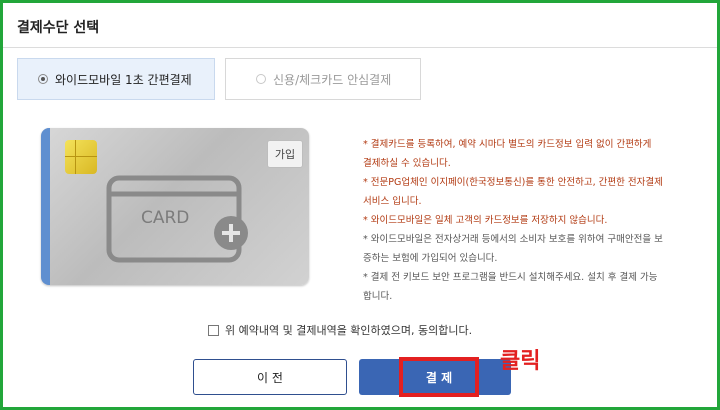  I want to click on tab-wide-mobile-payment: 와이드모바일 1초 간편결제, so click(116, 79).